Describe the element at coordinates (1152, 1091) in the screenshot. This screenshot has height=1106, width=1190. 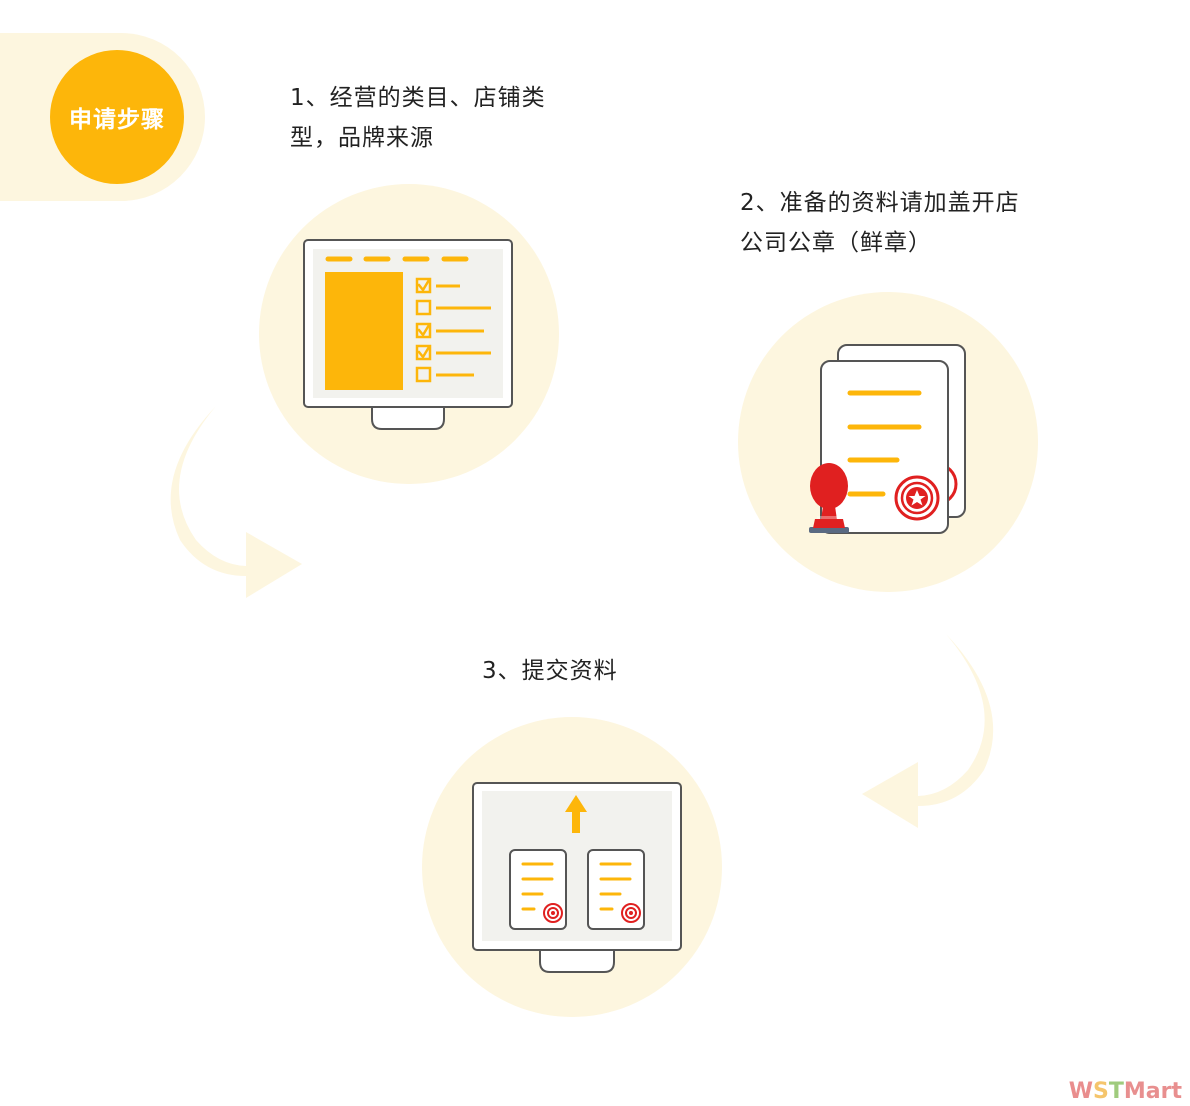
I see `watermark-mart: Mart` at that location.